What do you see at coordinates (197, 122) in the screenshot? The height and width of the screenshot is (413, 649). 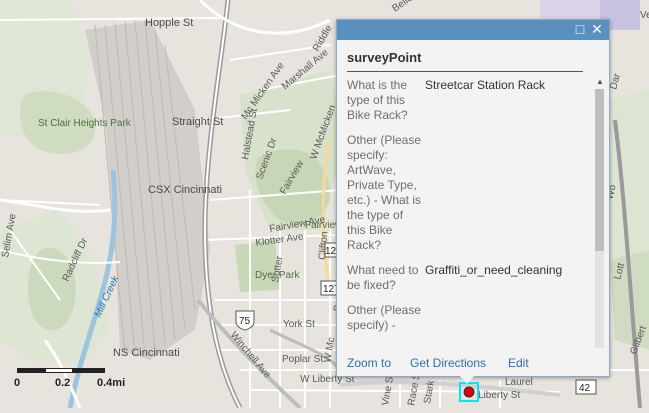 I see `map-label: Straight St` at bounding box center [197, 122].